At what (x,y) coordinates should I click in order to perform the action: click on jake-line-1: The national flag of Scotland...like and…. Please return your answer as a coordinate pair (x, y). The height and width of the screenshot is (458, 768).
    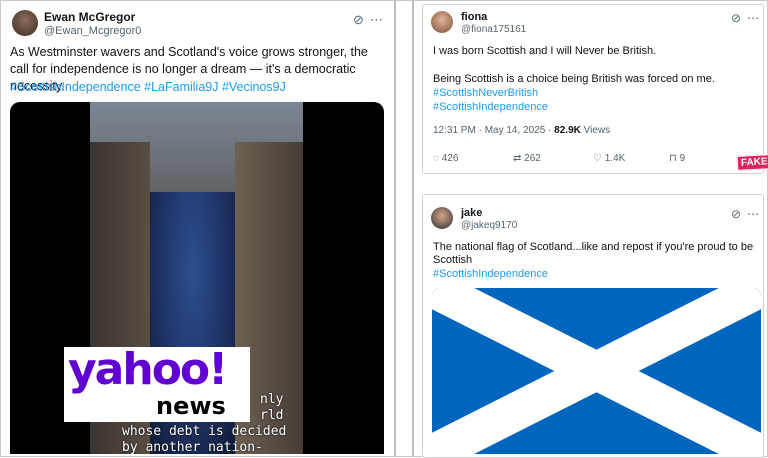
    Looking at the image, I should click on (593, 247).